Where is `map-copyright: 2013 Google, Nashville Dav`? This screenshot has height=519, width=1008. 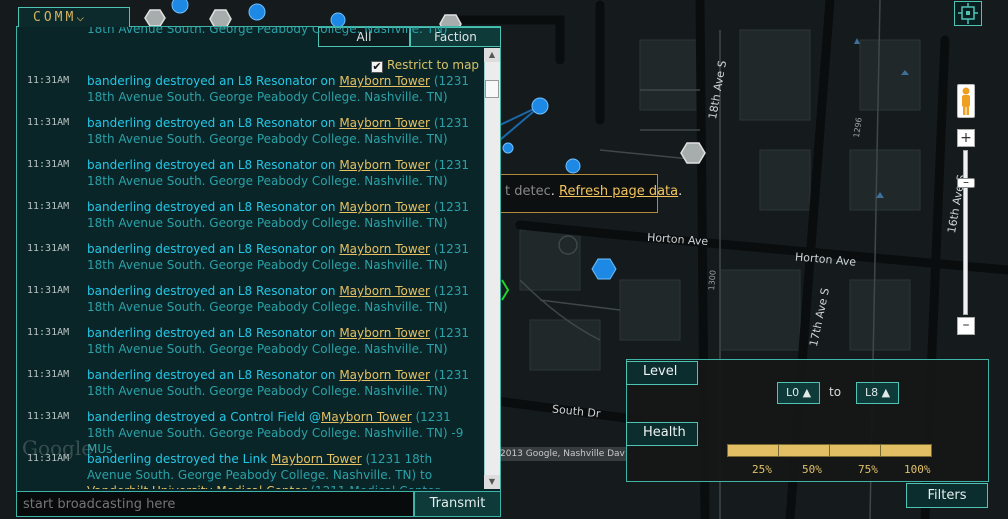 map-copyright: 2013 Google, Nashville Dav is located at coordinates (563, 454).